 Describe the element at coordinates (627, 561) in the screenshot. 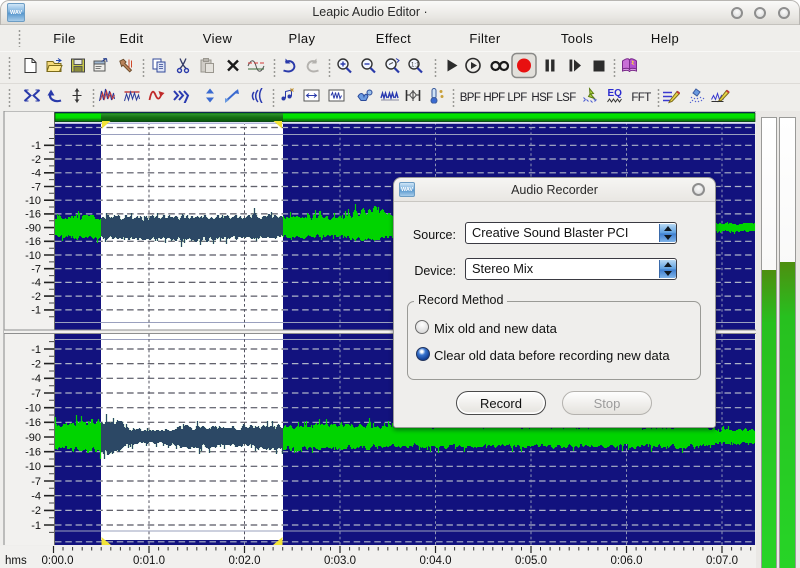

I see `svg-text: 0:06.0` at that location.